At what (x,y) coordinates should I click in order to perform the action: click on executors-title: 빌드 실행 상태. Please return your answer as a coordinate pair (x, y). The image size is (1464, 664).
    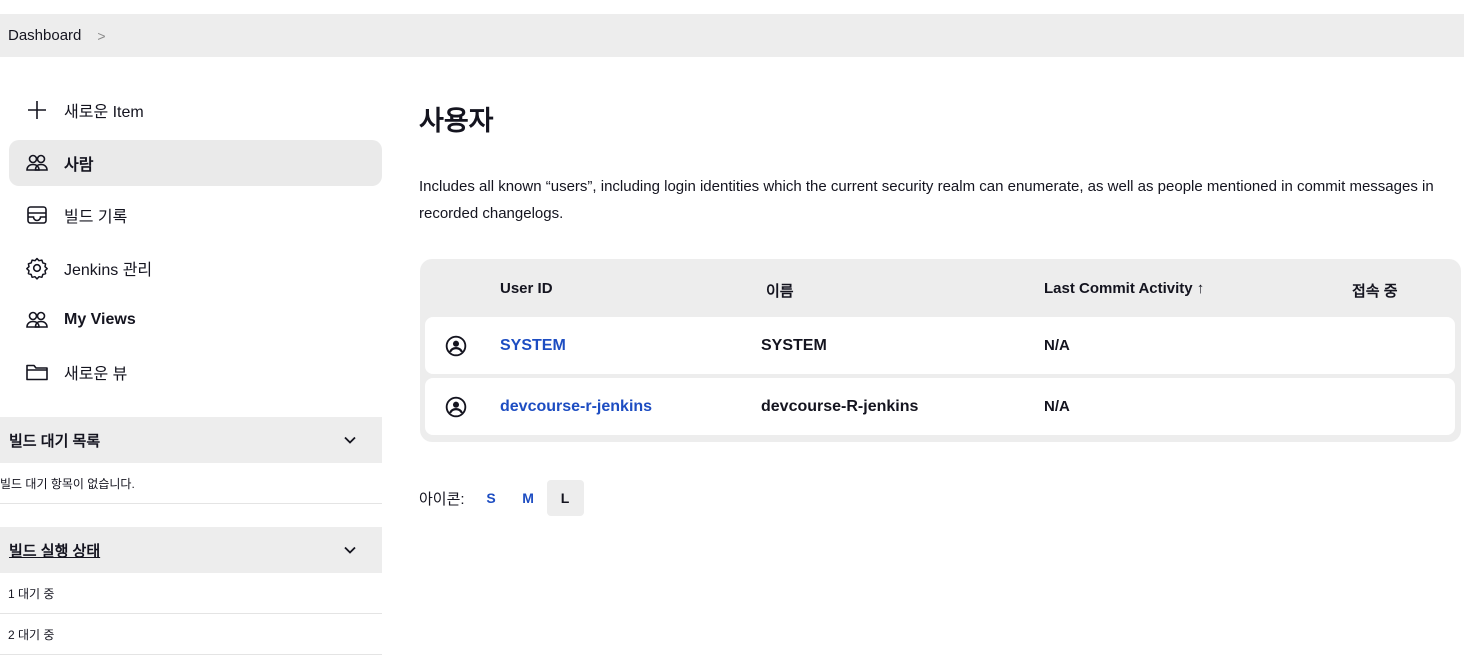
    Looking at the image, I should click on (54, 550).